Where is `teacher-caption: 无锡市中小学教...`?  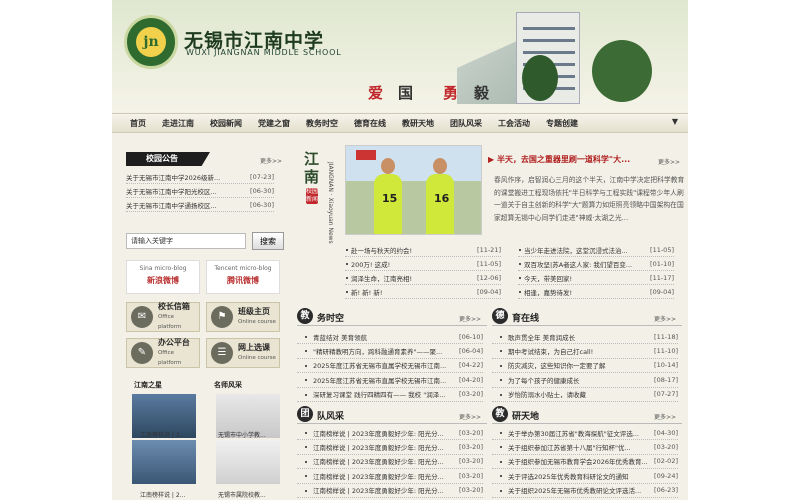
teacher-caption: 无锡市中小学教... is located at coordinates (242, 434).